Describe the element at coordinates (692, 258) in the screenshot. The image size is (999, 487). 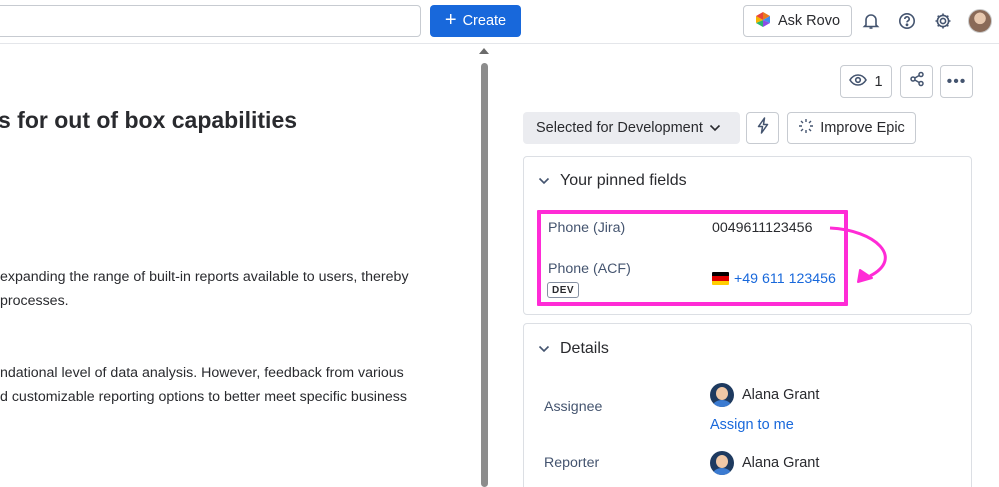
I see `annotation-highlight-box` at that location.